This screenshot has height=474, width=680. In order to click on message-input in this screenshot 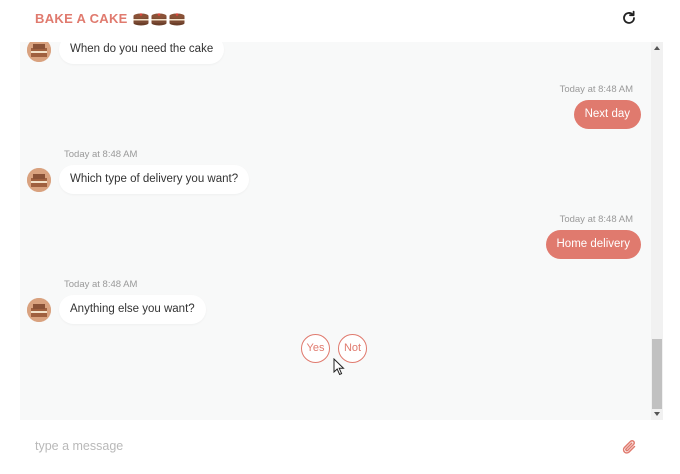, I will do `click(315, 446)`.